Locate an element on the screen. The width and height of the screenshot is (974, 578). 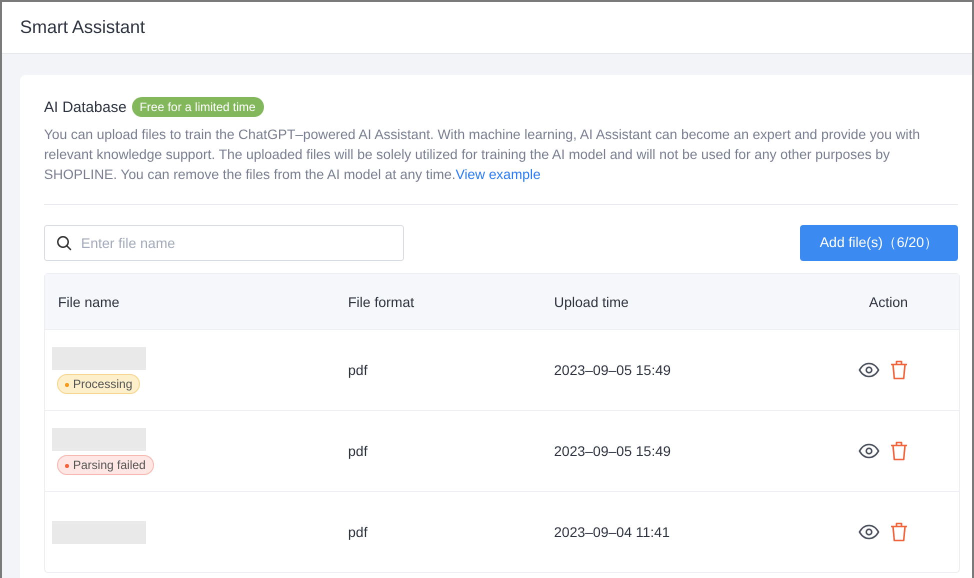
column-header: Action is located at coordinates (888, 302).